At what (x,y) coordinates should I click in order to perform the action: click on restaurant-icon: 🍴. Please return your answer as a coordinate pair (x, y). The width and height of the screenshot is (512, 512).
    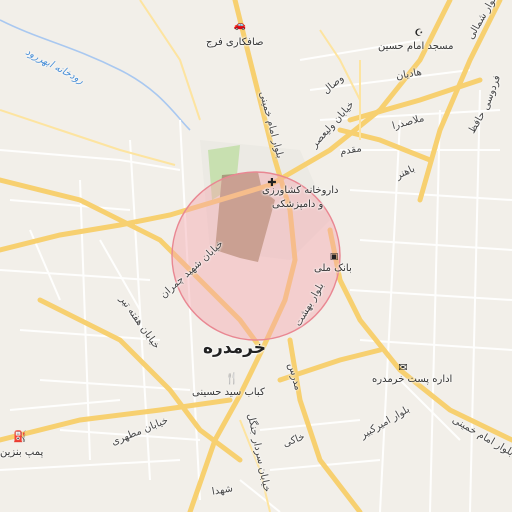
    Looking at the image, I should click on (232, 378).